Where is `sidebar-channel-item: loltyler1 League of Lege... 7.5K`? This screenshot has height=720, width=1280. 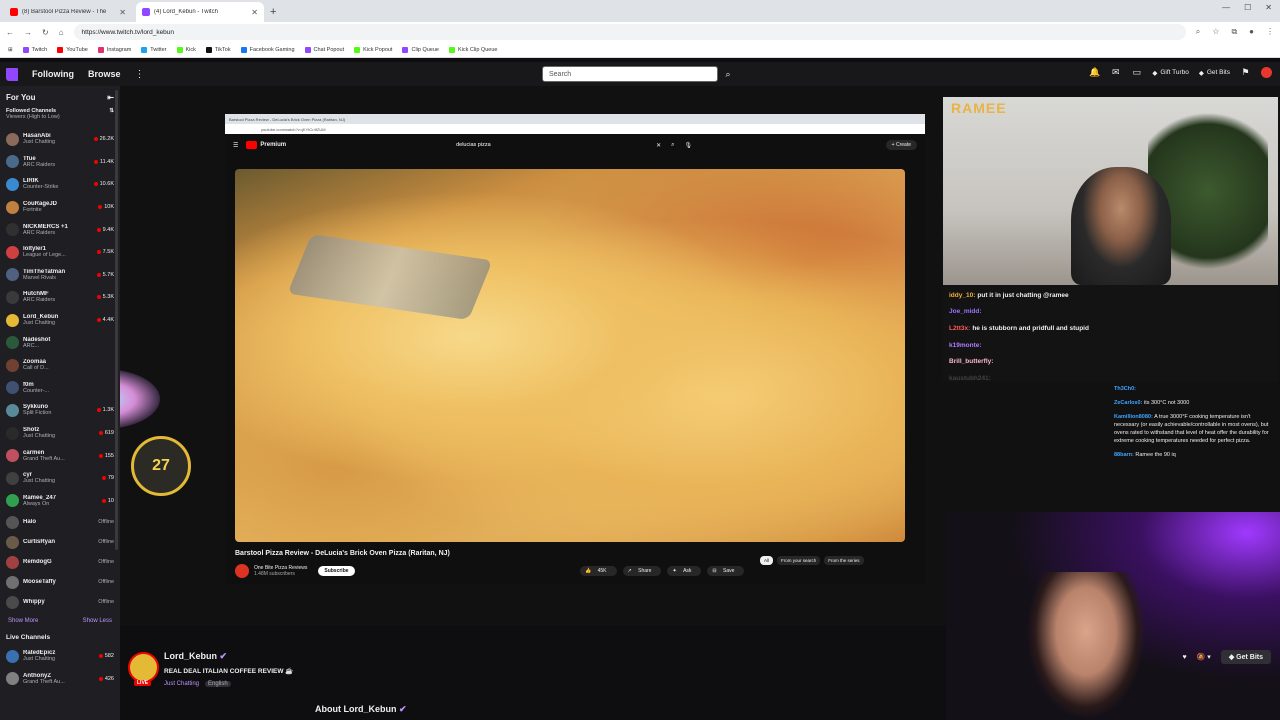
sidebar-channel-item: loltyler1 League of Lege... 7.5K is located at coordinates (60, 252).